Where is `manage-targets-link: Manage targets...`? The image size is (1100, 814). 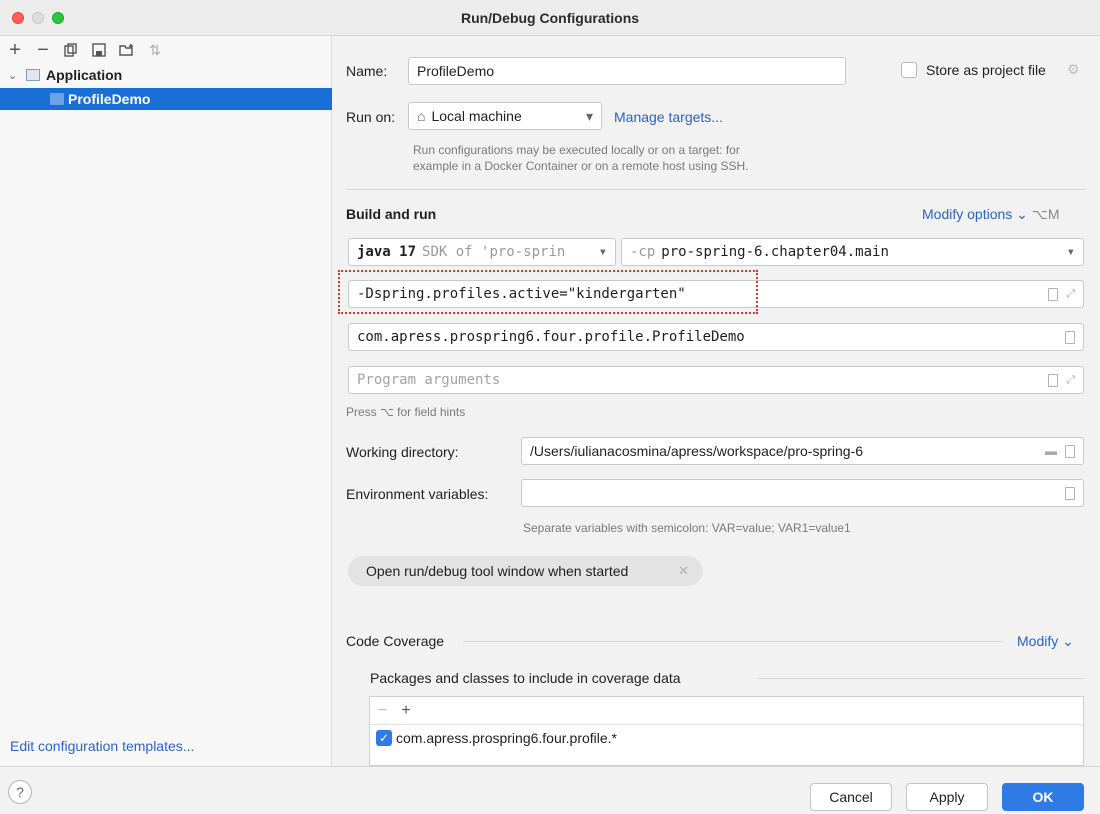 manage-targets-link: Manage targets... is located at coordinates (668, 117).